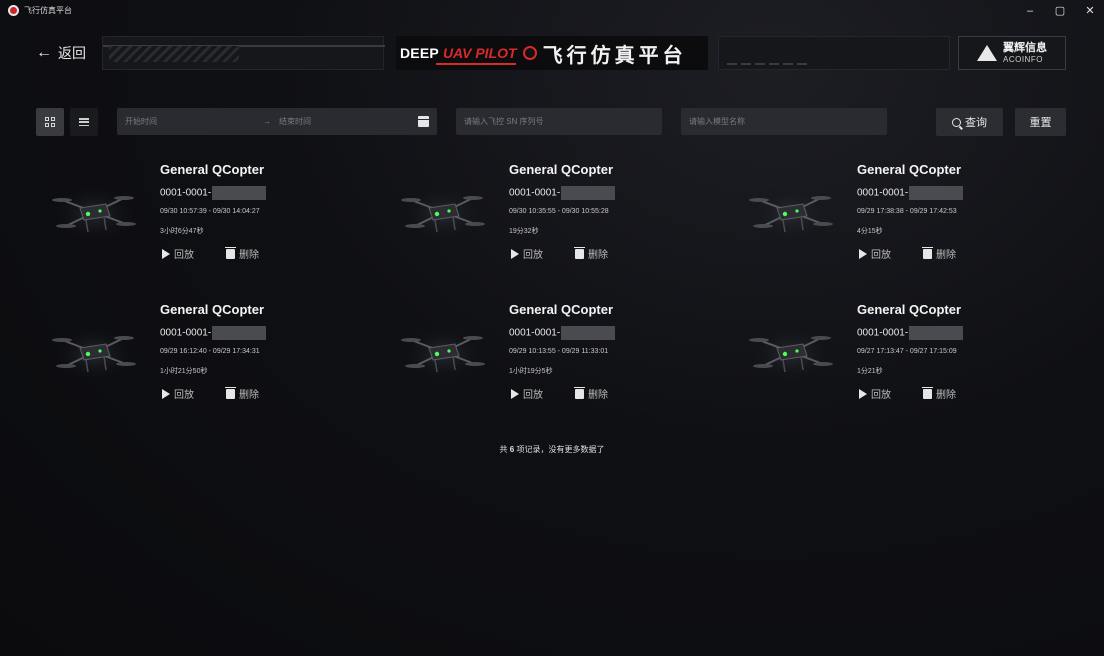  I want to click on minimize-button: –, so click(1030, 11).